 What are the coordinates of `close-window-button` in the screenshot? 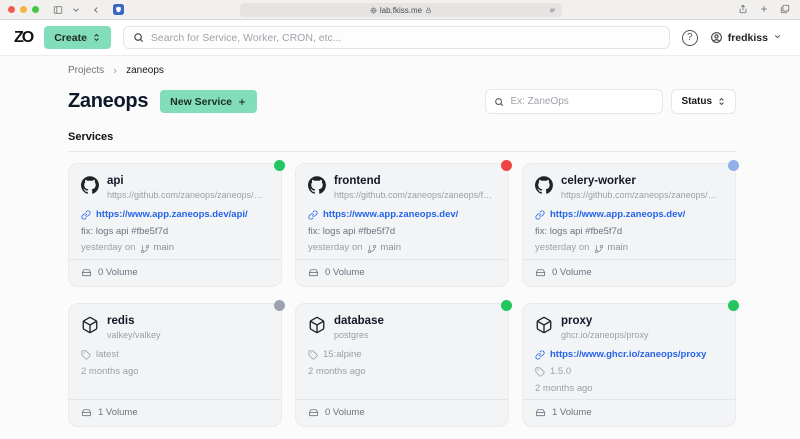 It's located at (11, 9).